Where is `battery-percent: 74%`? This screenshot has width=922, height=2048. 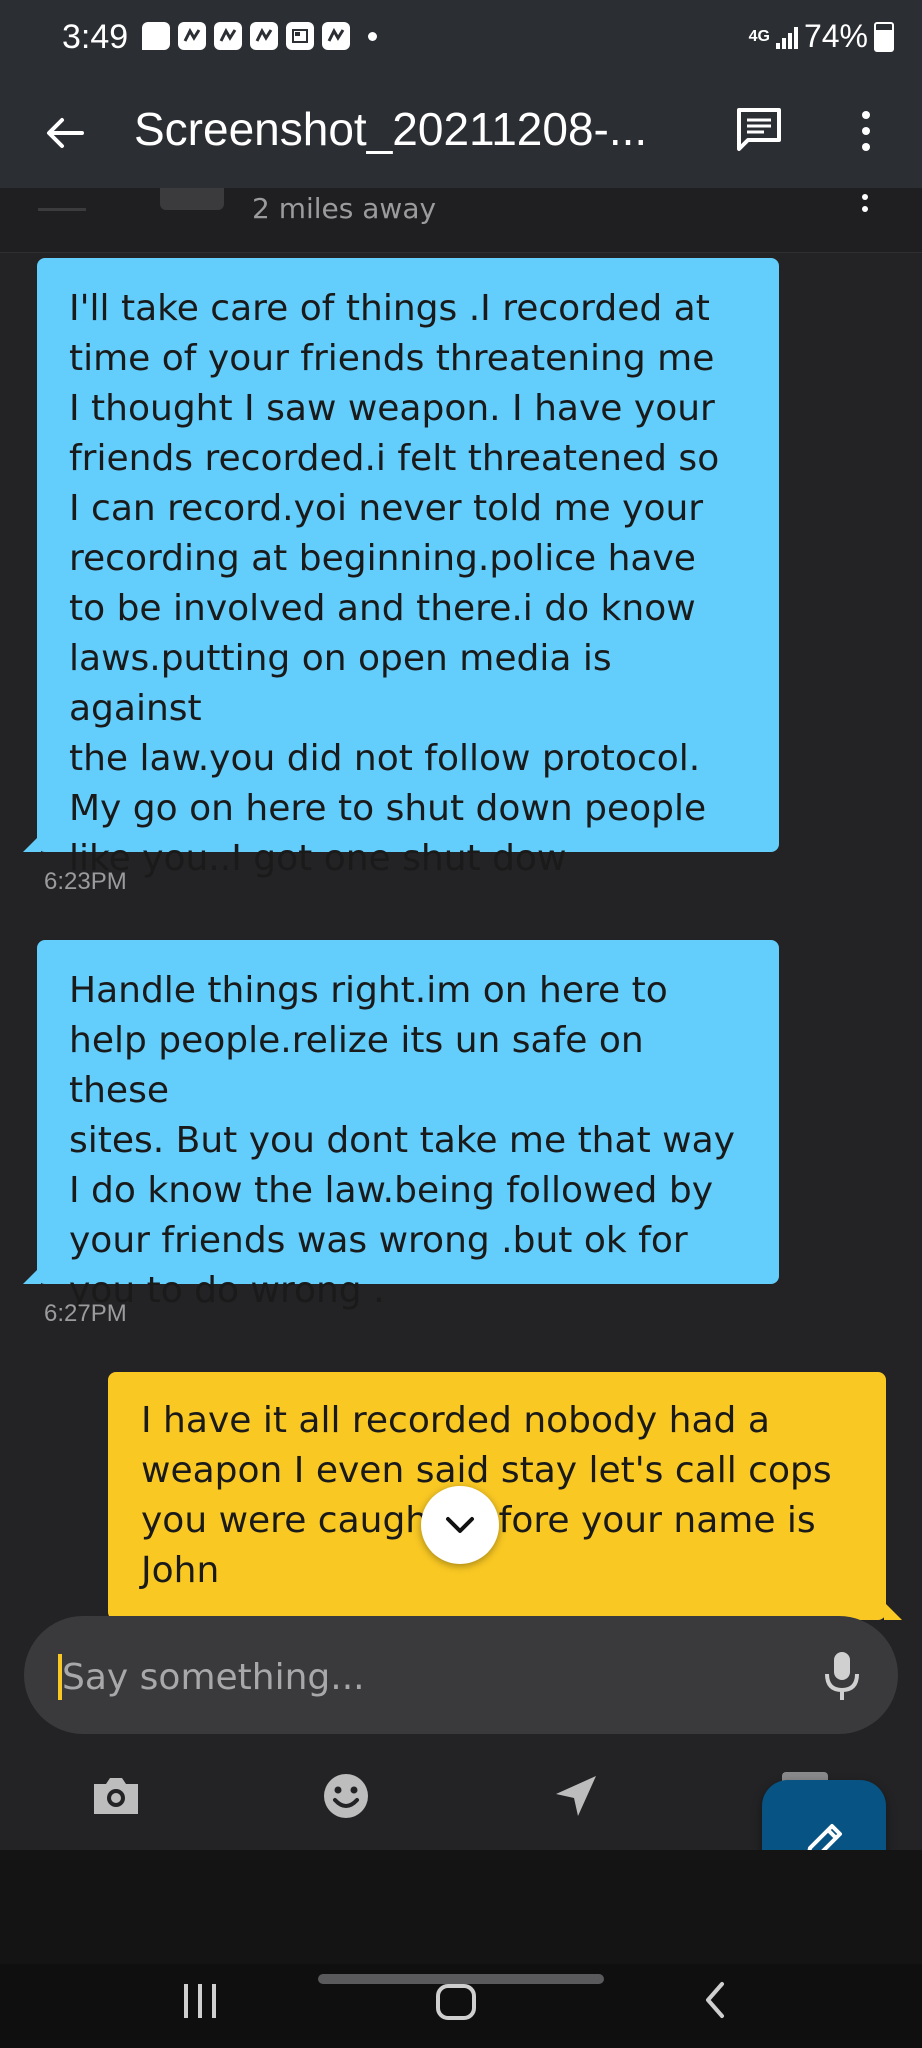
battery-percent: 74% is located at coordinates (835, 36).